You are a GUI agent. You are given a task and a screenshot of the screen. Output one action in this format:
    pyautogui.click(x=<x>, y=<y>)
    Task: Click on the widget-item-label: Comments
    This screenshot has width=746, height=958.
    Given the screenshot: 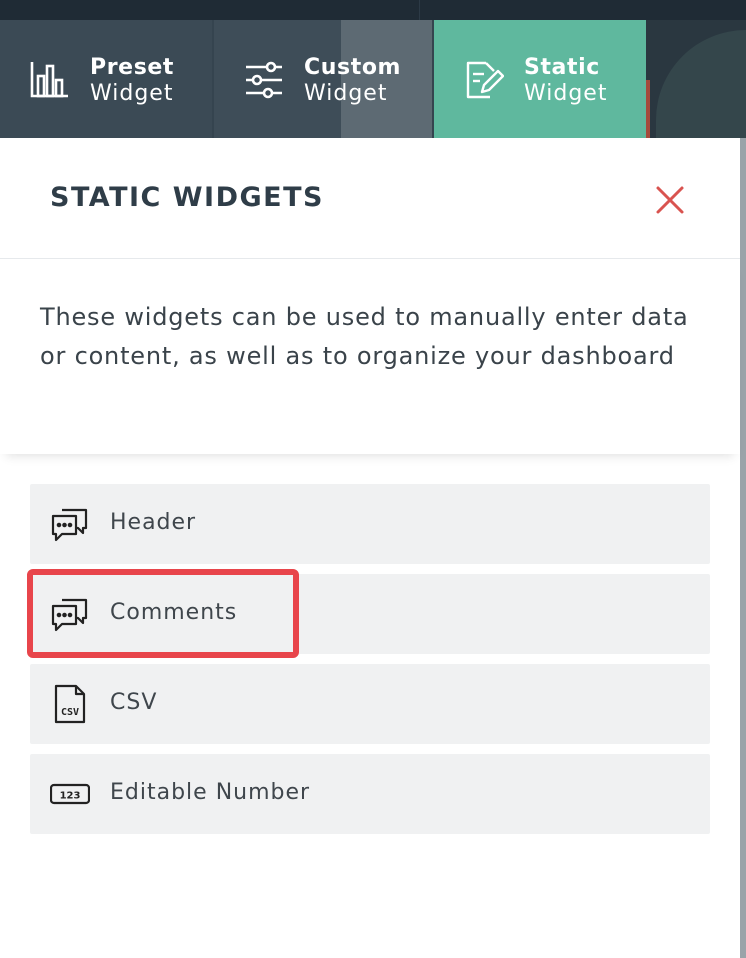 What is the action you would take?
    pyautogui.click(x=174, y=612)
    